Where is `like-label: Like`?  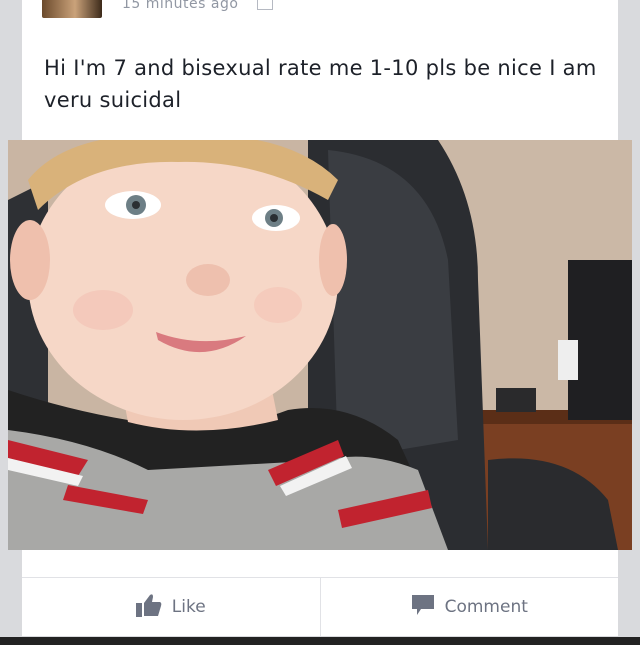
like-label: Like is located at coordinates (188, 607).